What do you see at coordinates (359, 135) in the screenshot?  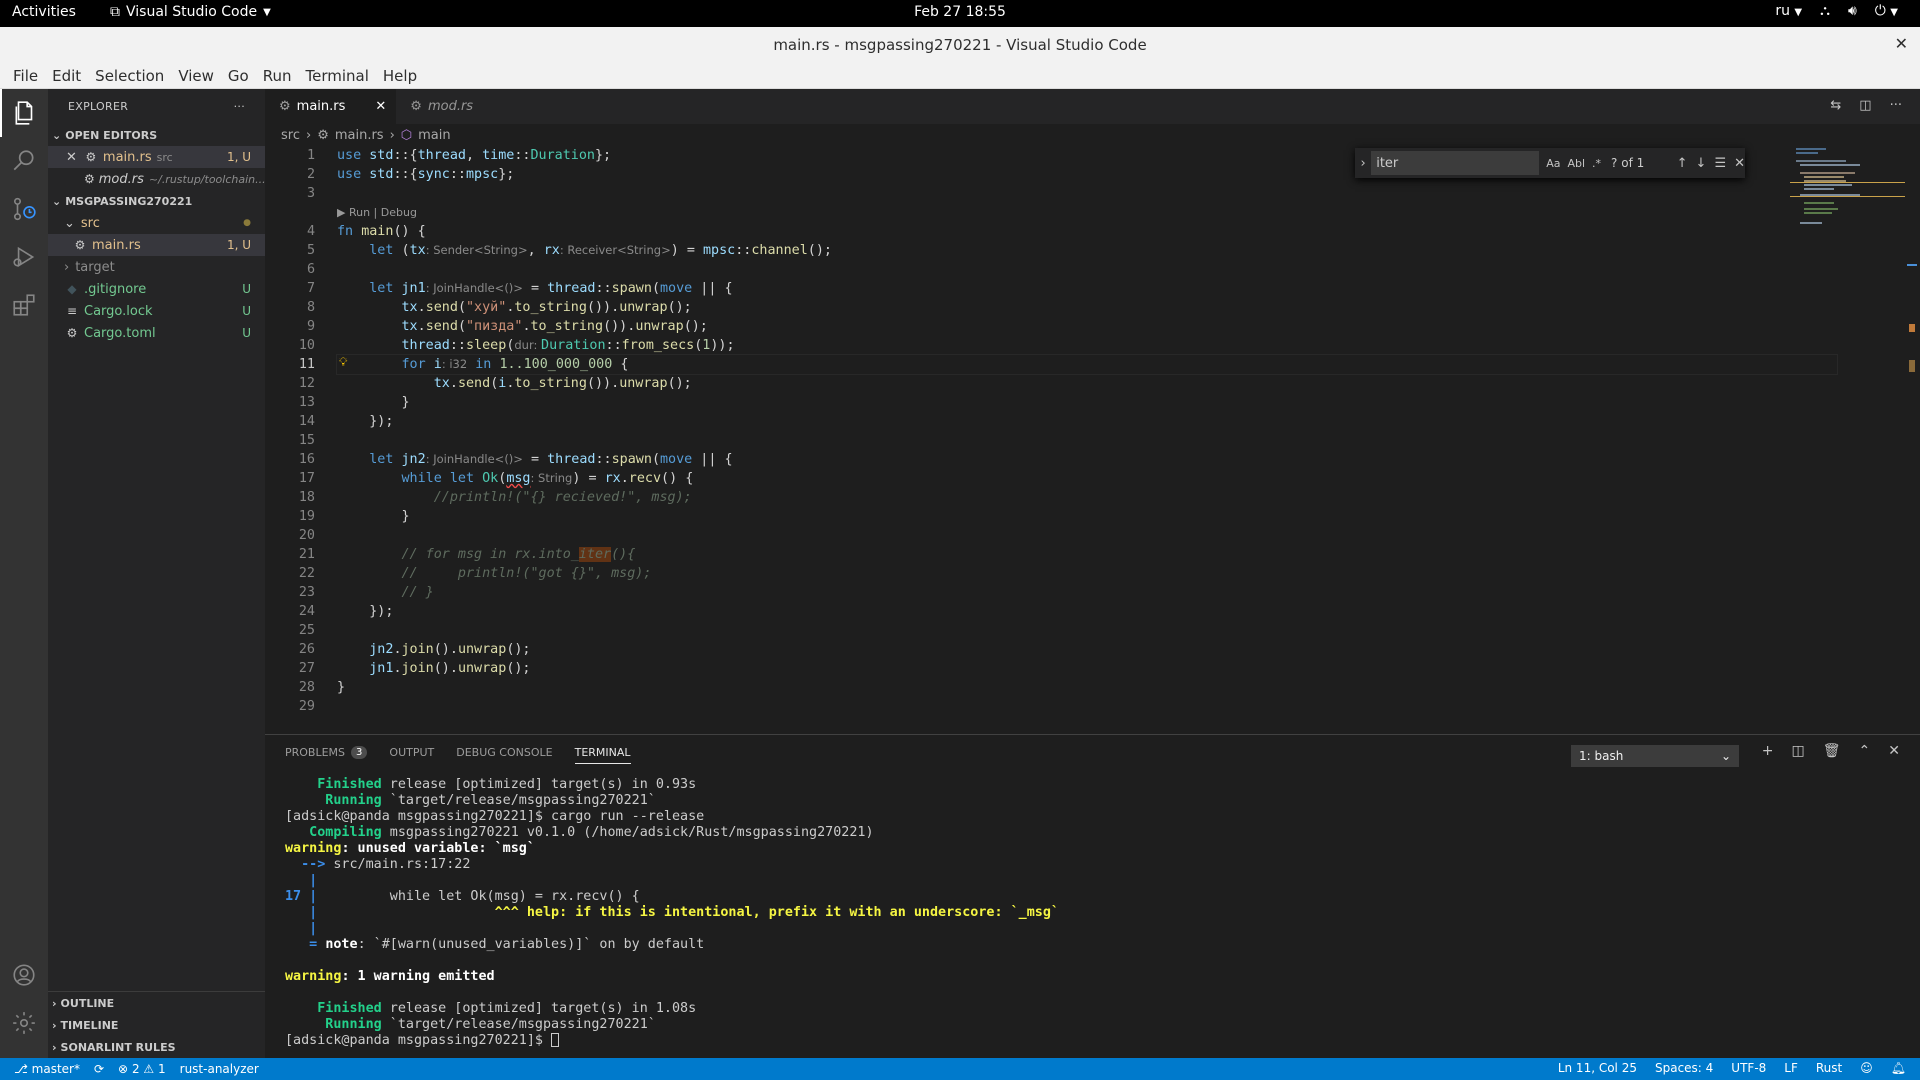 I see `breadcrumb-main-rs: main.rs` at bounding box center [359, 135].